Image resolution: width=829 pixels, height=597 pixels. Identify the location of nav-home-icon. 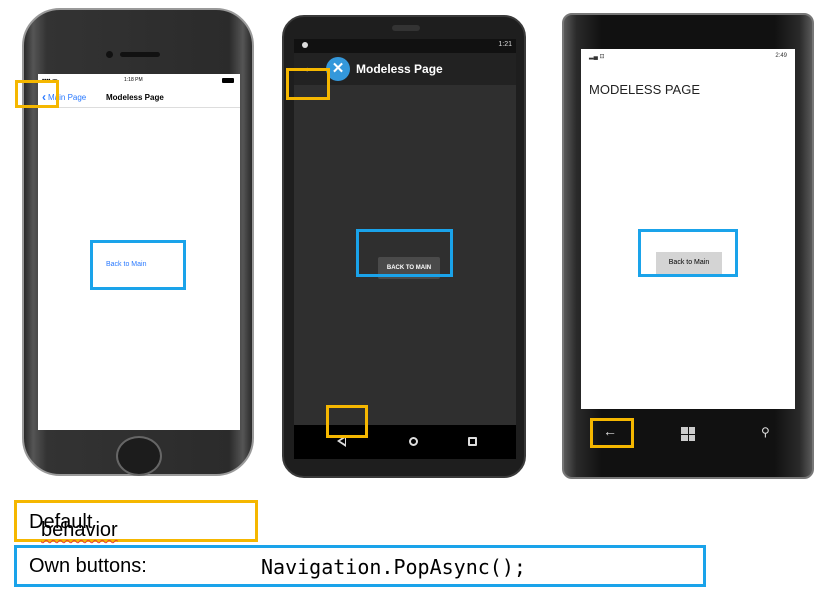
(413, 441).